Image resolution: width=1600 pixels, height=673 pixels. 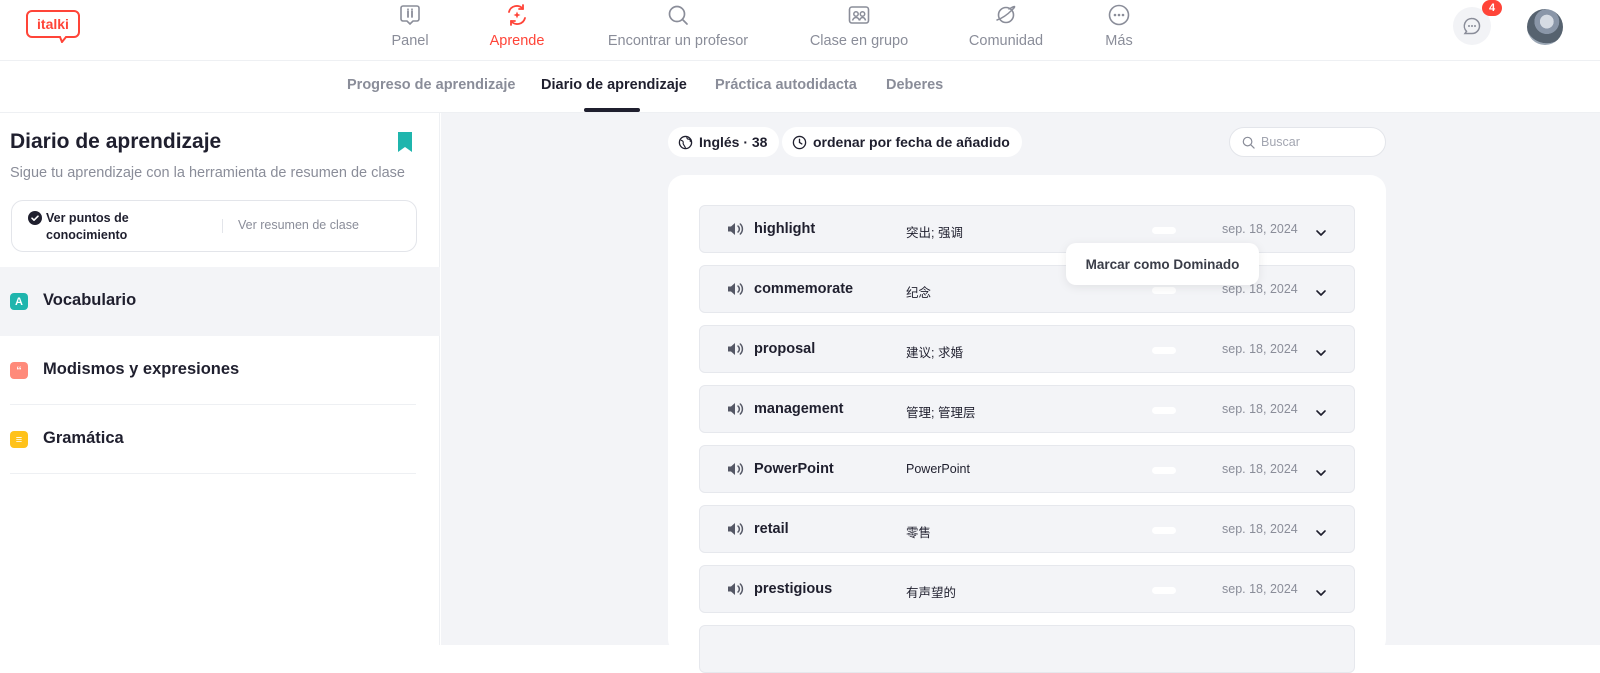 What do you see at coordinates (919, 293) in the screenshot?
I see `word-translation: 纪念` at bounding box center [919, 293].